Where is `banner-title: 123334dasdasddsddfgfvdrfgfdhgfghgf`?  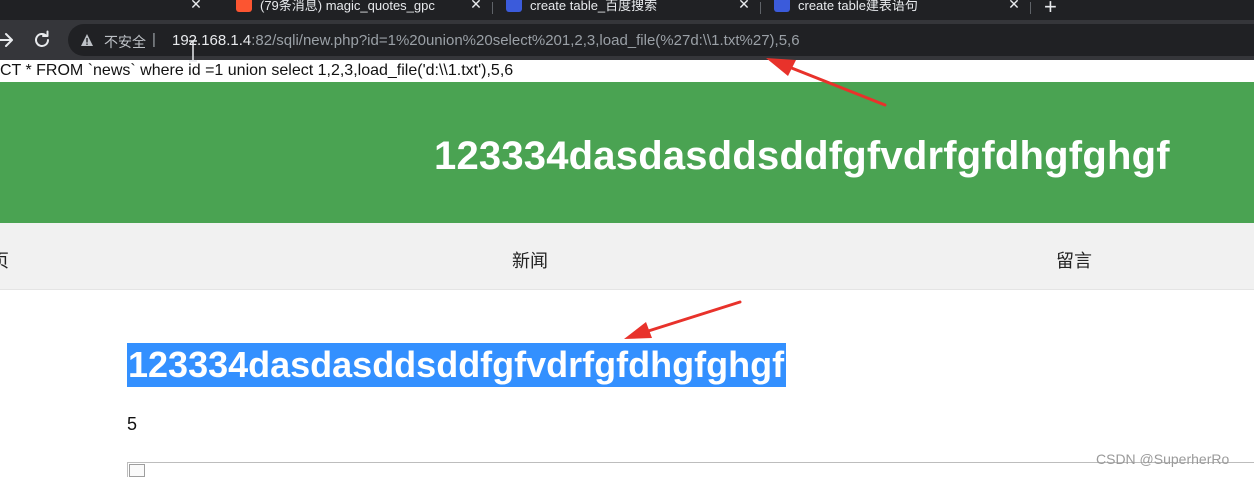 banner-title: 123334dasdasddsddfgfvdrfgfdhgfghgf is located at coordinates (802, 156).